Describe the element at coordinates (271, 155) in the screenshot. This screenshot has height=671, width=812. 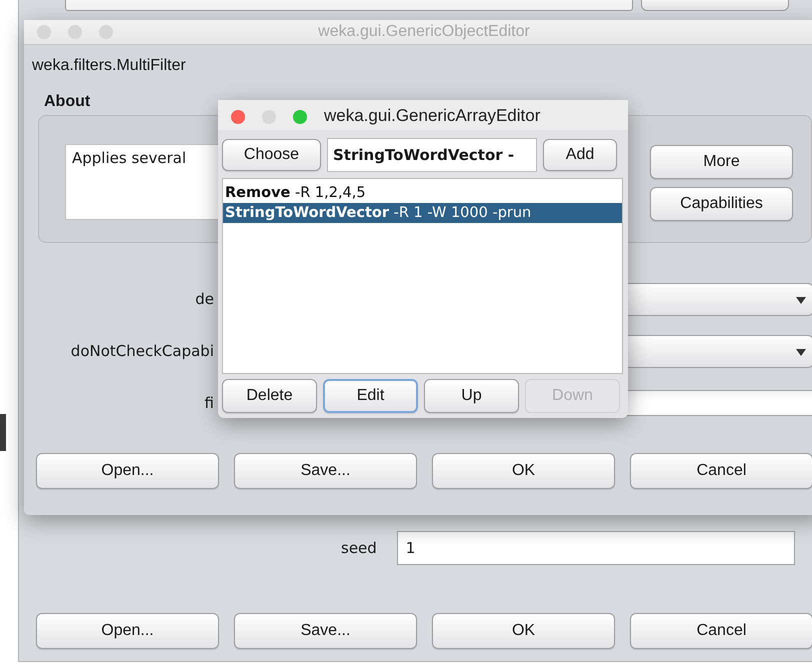
I see `choose-button: Choose` at that location.